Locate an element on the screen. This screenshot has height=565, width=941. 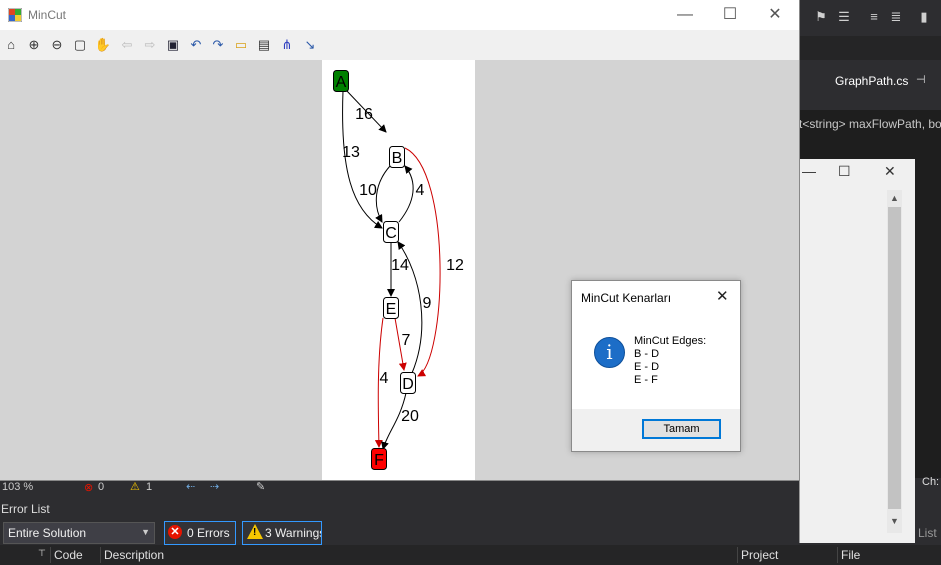
vs-flag-icon: ▮ is located at coordinates (924, 17).